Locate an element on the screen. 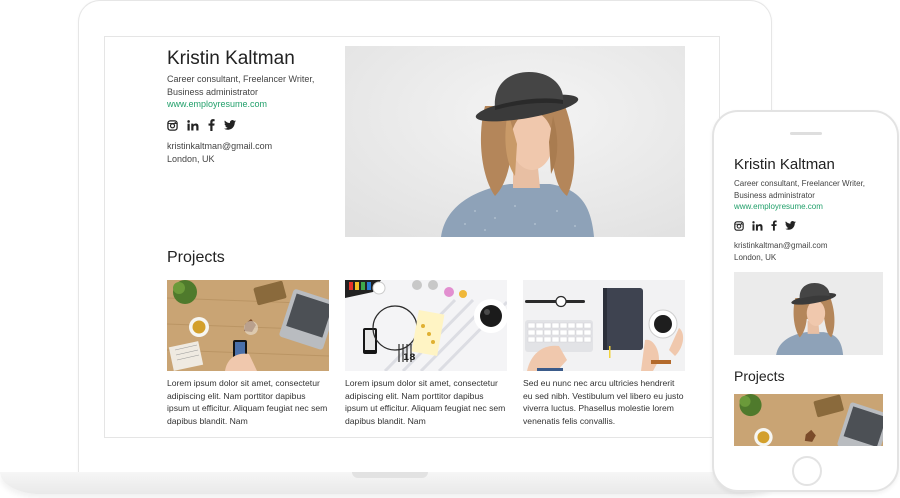 This screenshot has height=498, width=900. phone-speaker is located at coordinates (806, 133).